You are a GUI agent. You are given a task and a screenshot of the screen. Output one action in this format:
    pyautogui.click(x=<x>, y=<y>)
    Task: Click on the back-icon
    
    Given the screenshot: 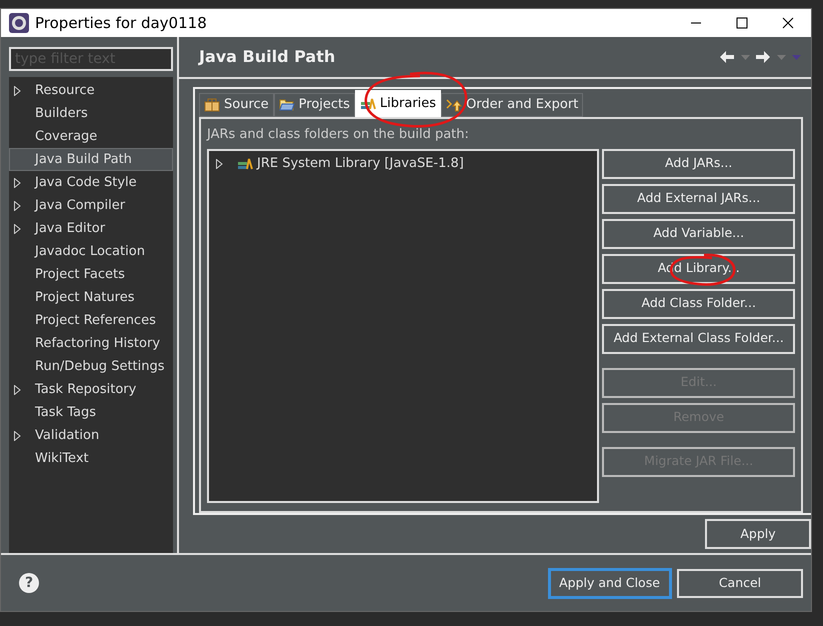 What is the action you would take?
    pyautogui.click(x=727, y=57)
    